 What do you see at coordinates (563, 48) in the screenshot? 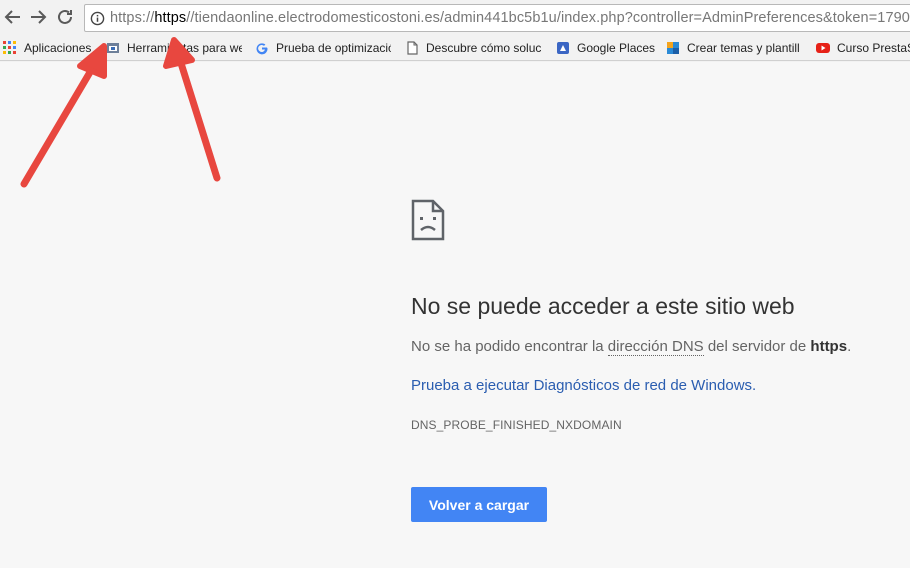
I see `google-places-icon` at bounding box center [563, 48].